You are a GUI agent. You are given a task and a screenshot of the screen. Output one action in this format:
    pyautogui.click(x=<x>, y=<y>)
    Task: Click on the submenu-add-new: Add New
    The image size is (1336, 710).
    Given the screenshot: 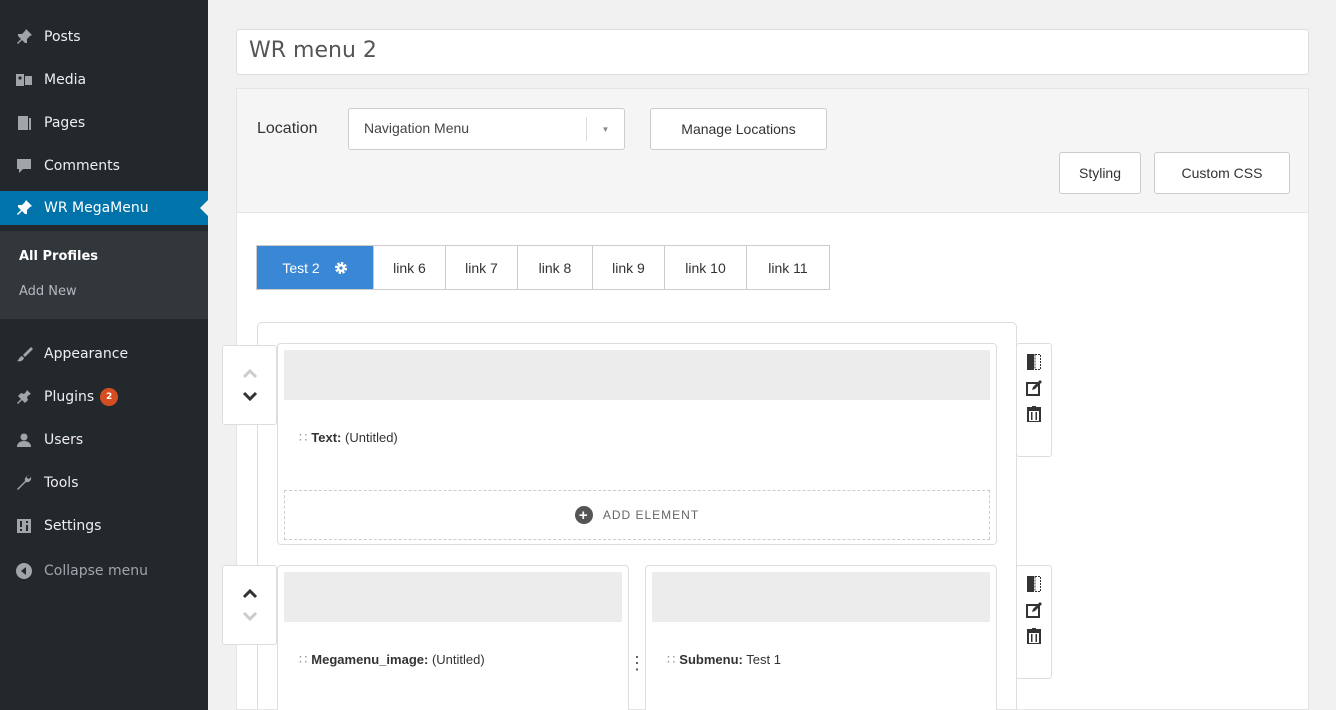 What is the action you would take?
    pyautogui.click(x=48, y=291)
    